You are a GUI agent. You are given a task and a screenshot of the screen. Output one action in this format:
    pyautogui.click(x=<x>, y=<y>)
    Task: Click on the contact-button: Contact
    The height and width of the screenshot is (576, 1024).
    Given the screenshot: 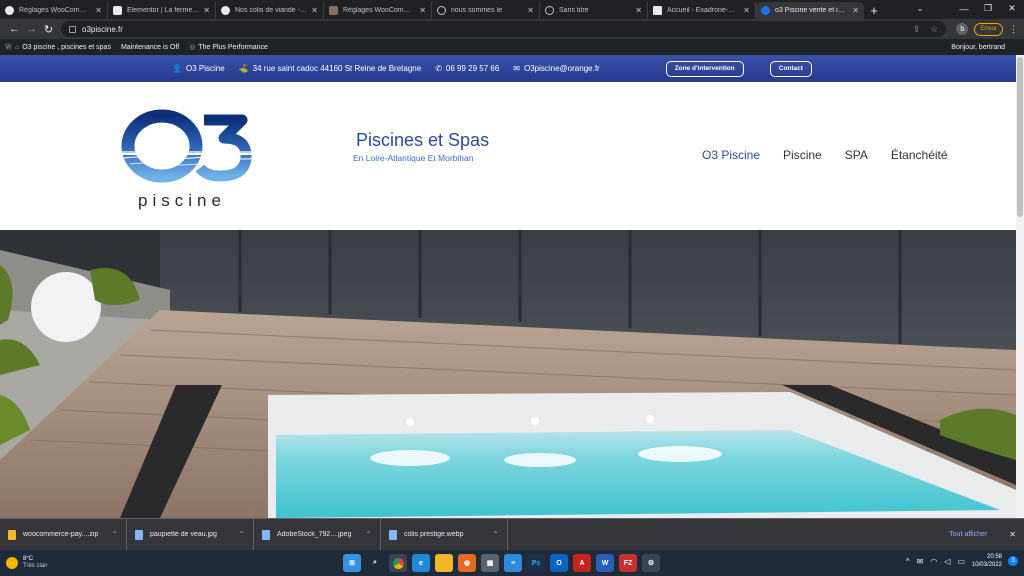 What is the action you would take?
    pyautogui.click(x=790, y=68)
    